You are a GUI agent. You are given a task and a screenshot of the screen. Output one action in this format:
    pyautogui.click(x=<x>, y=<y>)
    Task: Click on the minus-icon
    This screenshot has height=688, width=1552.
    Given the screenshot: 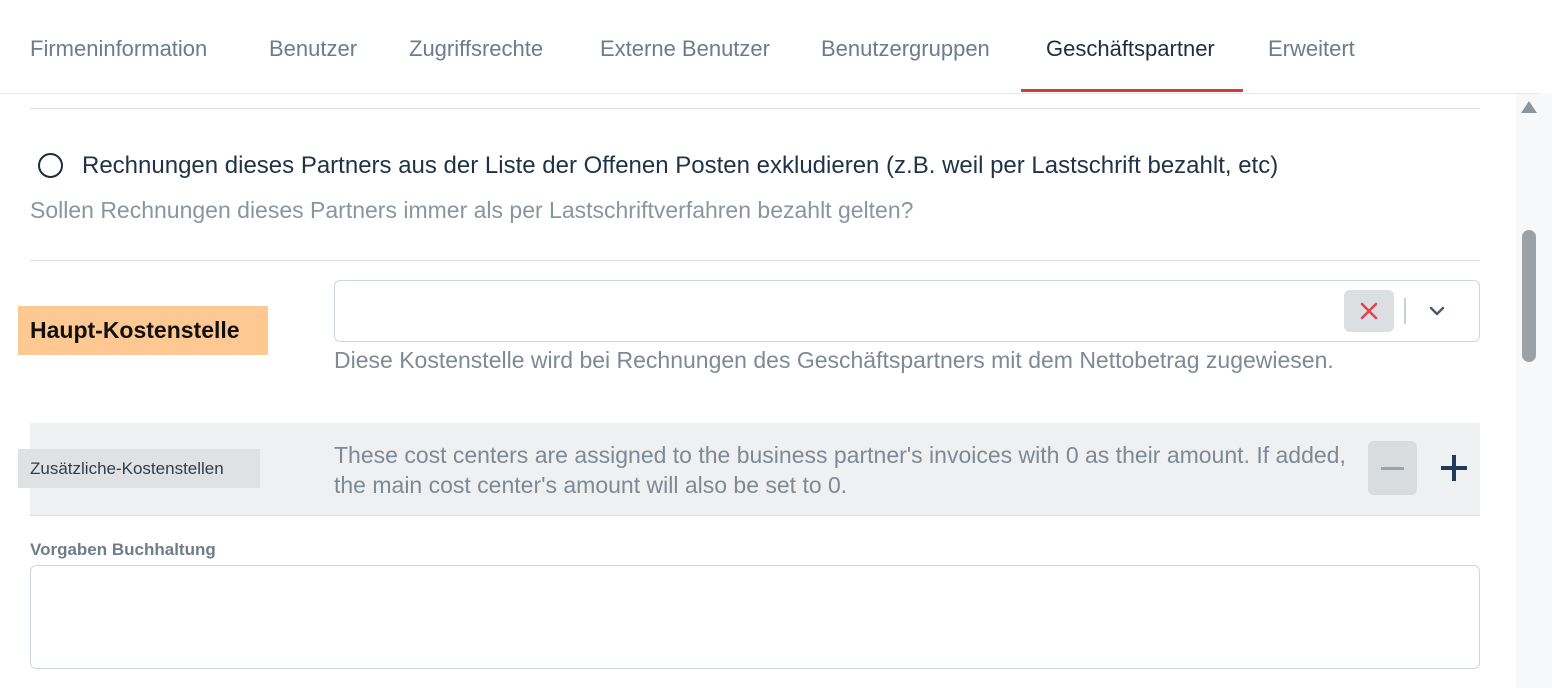 What is the action you would take?
    pyautogui.click(x=1392, y=468)
    